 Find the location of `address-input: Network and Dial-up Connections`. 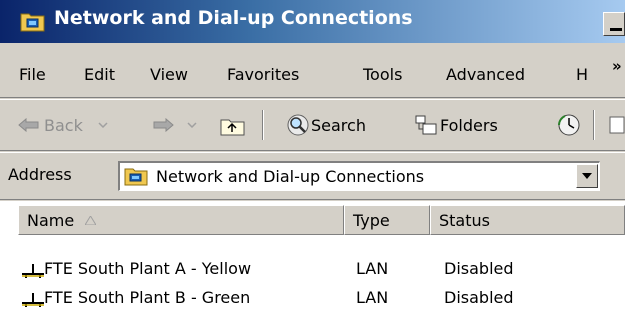

address-input: Network and Dial-up Connections is located at coordinates (359, 176).